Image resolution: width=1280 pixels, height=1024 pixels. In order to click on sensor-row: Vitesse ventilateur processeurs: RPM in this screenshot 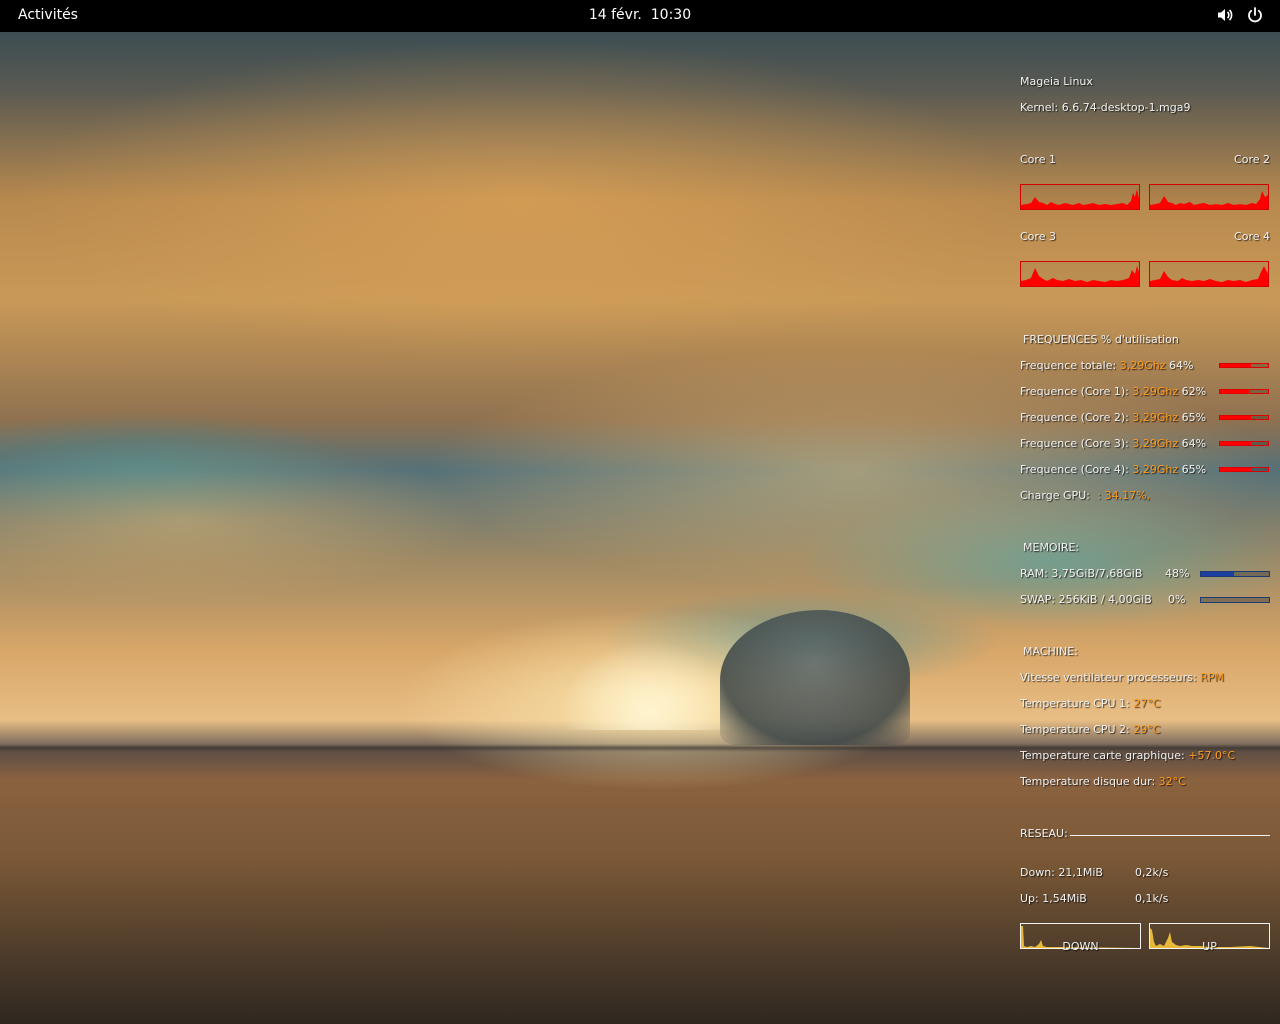, I will do `click(1122, 677)`.